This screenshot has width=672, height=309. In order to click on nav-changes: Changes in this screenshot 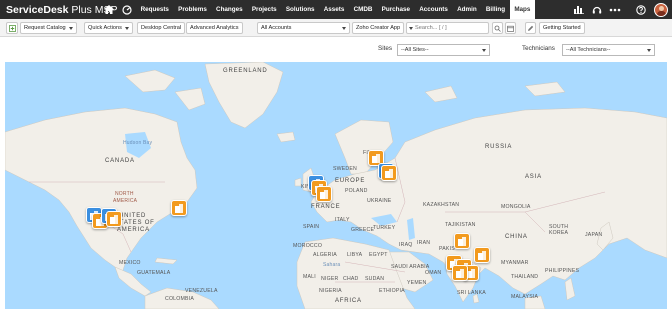, I will do `click(229, 9)`.